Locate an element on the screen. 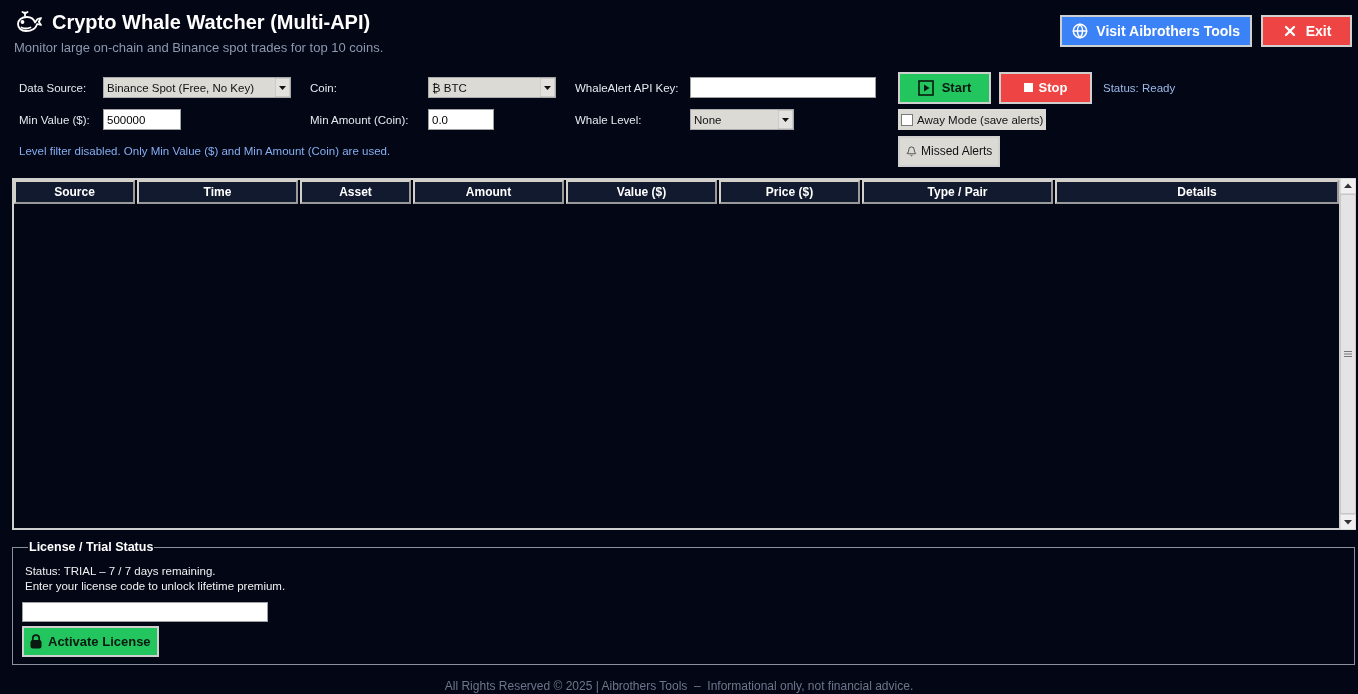 The width and height of the screenshot is (1358, 694). away-mode-option: Away Mode (save alerts) is located at coordinates (972, 119).